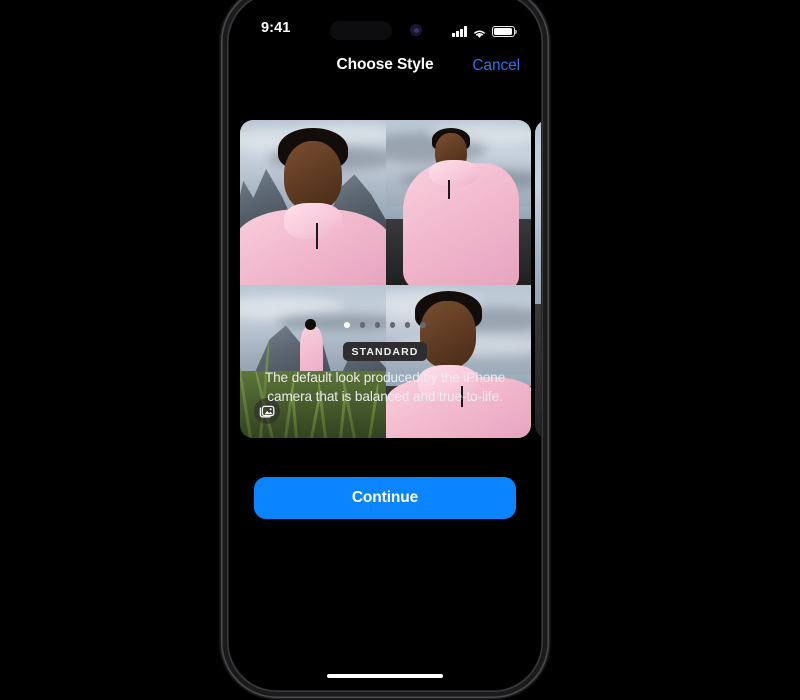 The height and width of the screenshot is (700, 800). What do you see at coordinates (496, 66) in the screenshot?
I see `cancel-button: Cancel` at bounding box center [496, 66].